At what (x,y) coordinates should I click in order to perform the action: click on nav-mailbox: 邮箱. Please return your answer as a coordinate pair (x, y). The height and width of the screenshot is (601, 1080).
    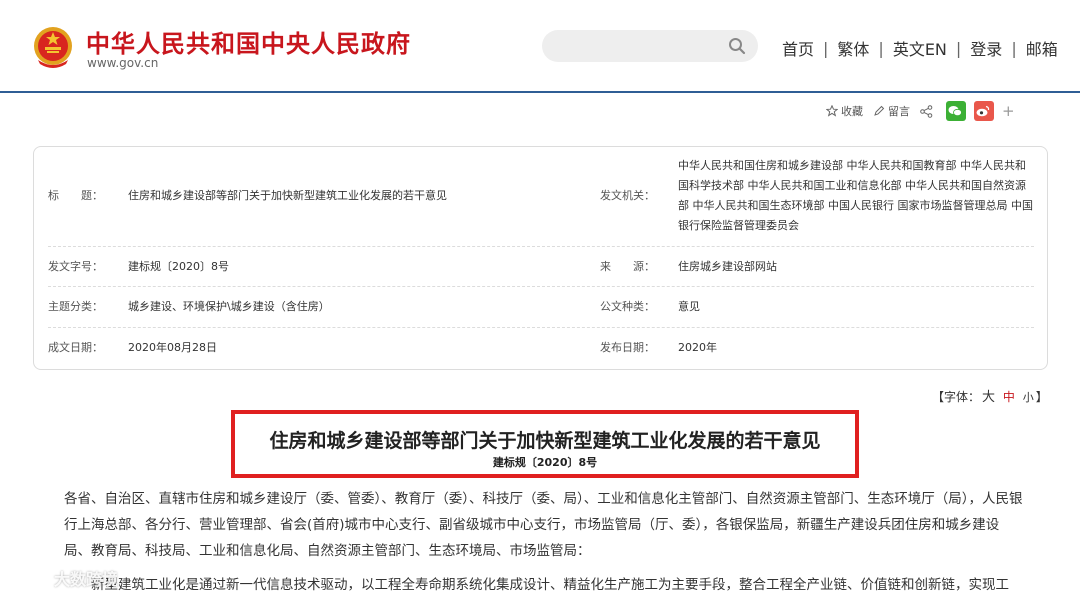
    Looking at the image, I should click on (1042, 48).